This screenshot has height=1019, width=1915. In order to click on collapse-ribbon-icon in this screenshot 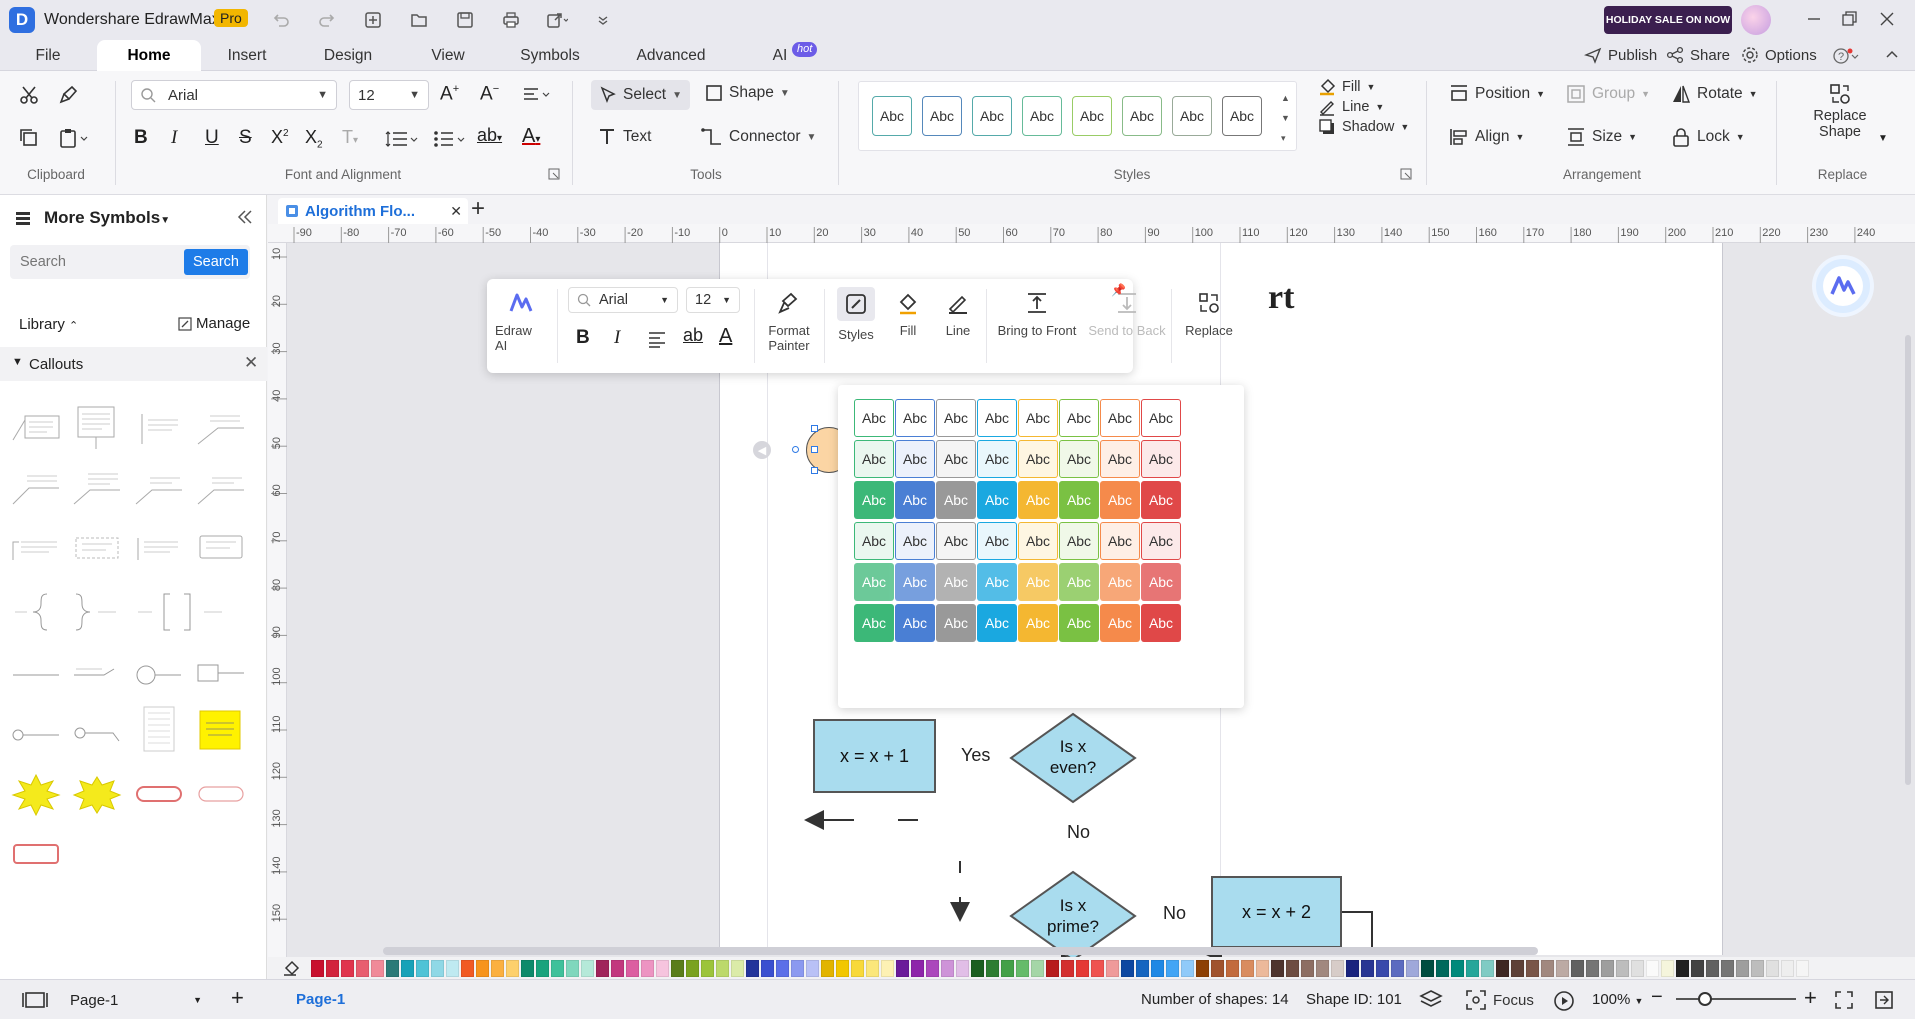, I will do `click(1892, 55)`.